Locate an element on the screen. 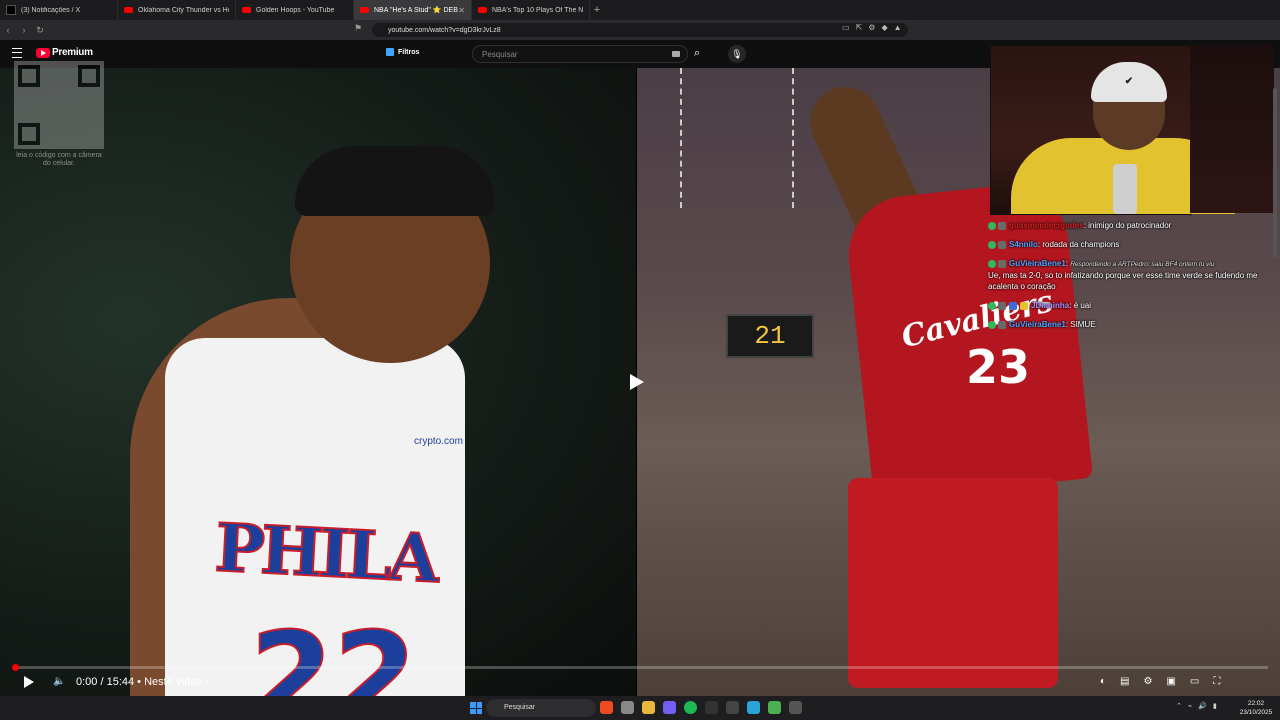  qr-code is located at coordinates (59, 105).